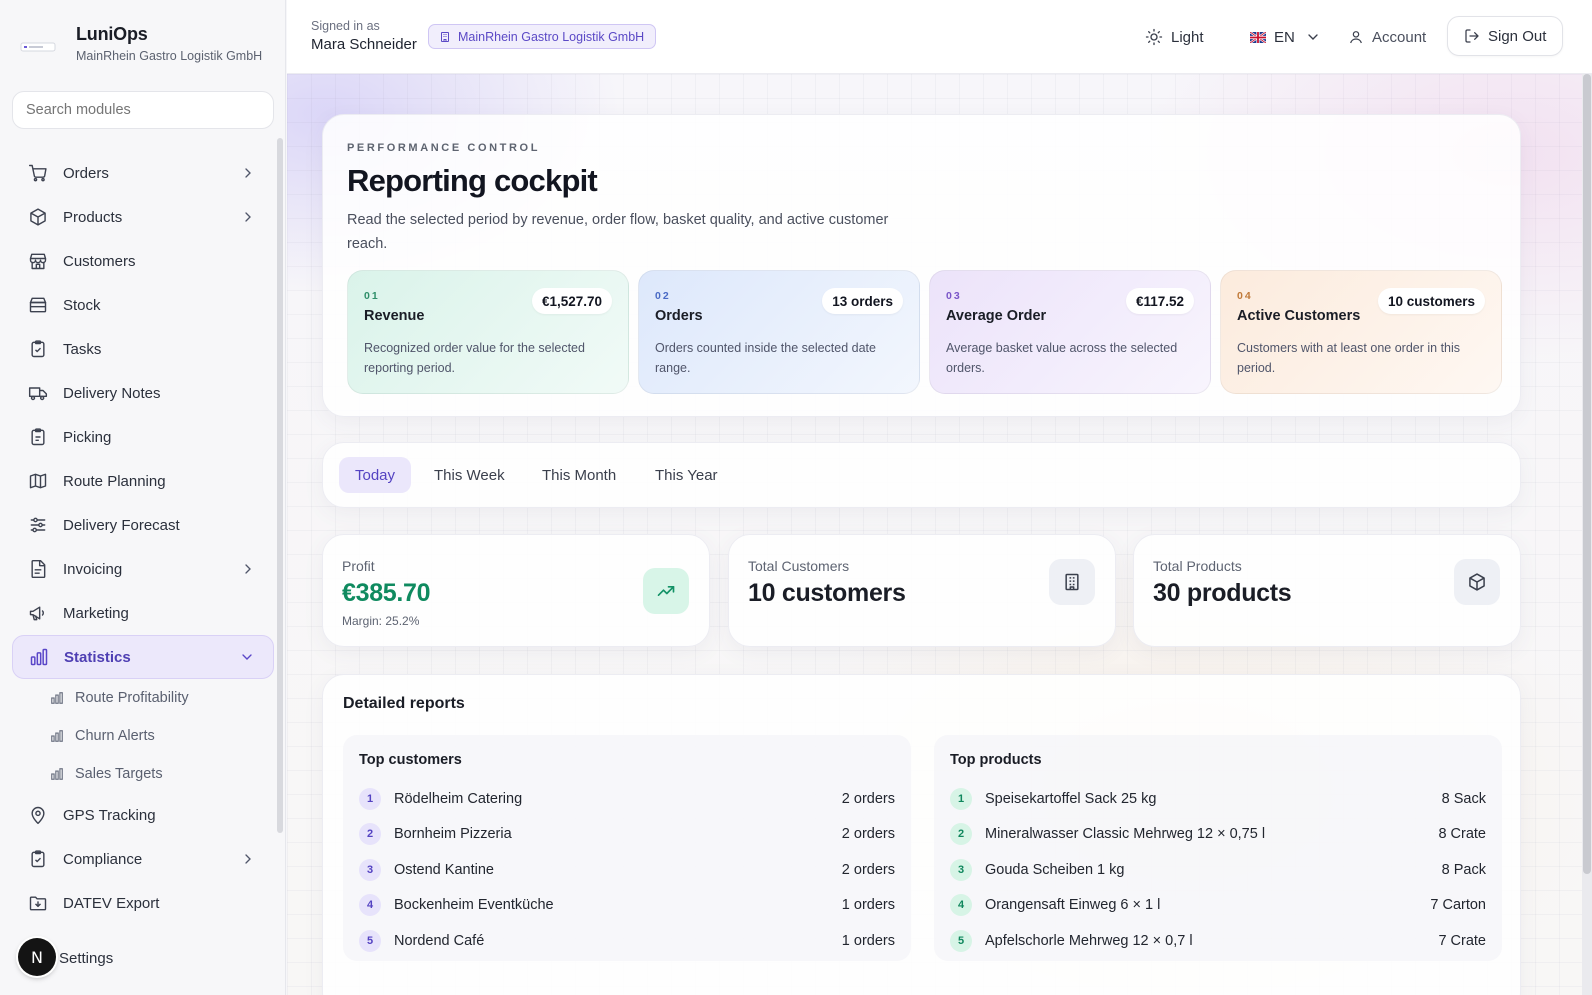  Describe the element at coordinates (1399, 37) in the screenshot. I see `account-label: Account` at that location.